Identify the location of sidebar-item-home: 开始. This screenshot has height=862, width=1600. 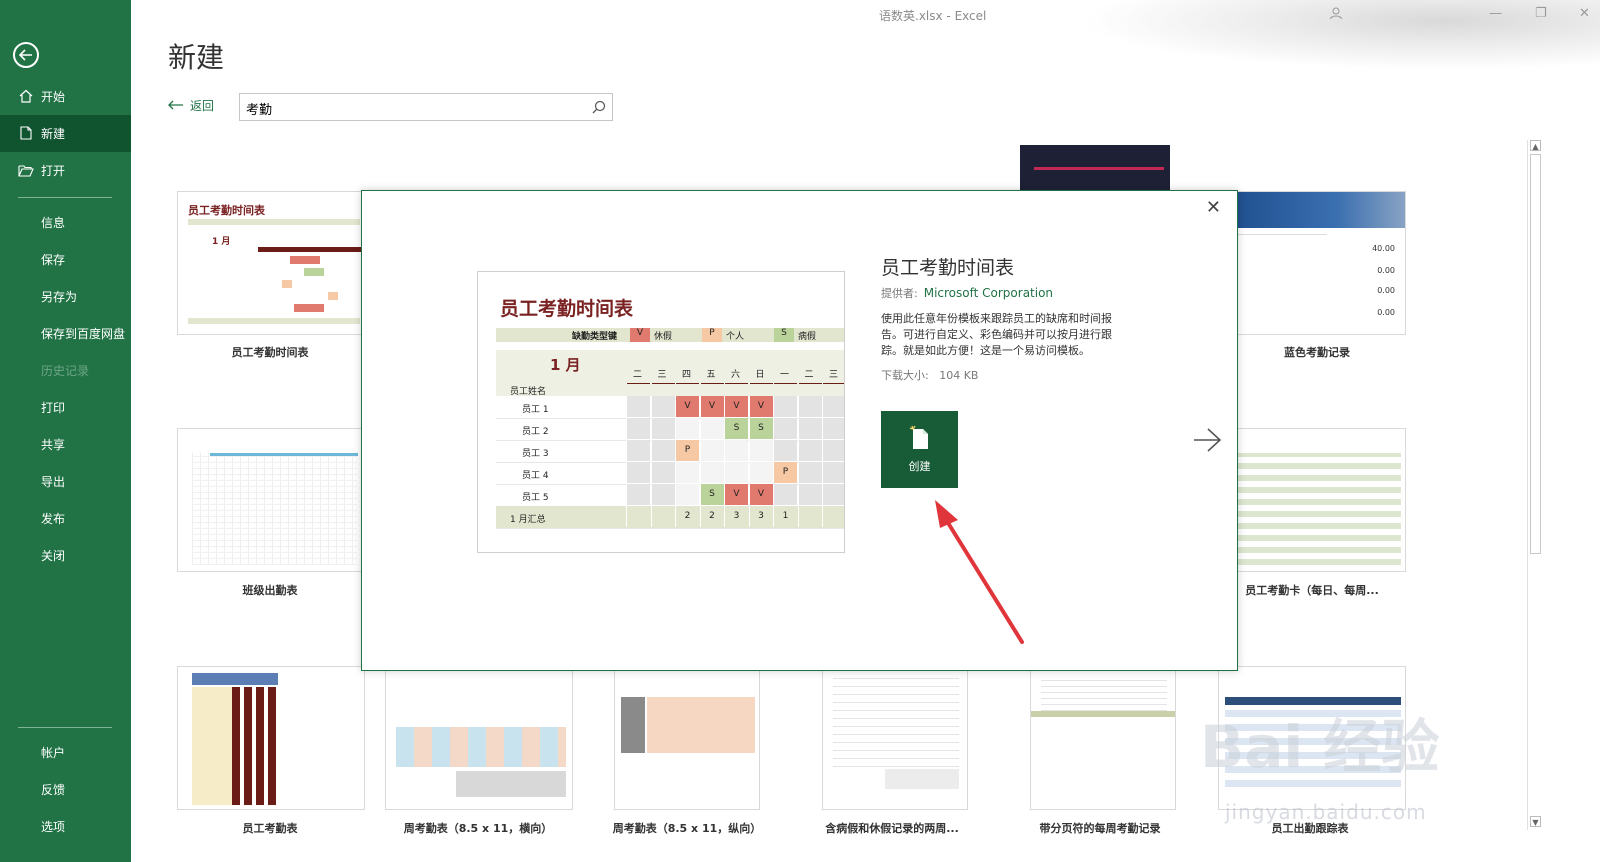
(65, 96).